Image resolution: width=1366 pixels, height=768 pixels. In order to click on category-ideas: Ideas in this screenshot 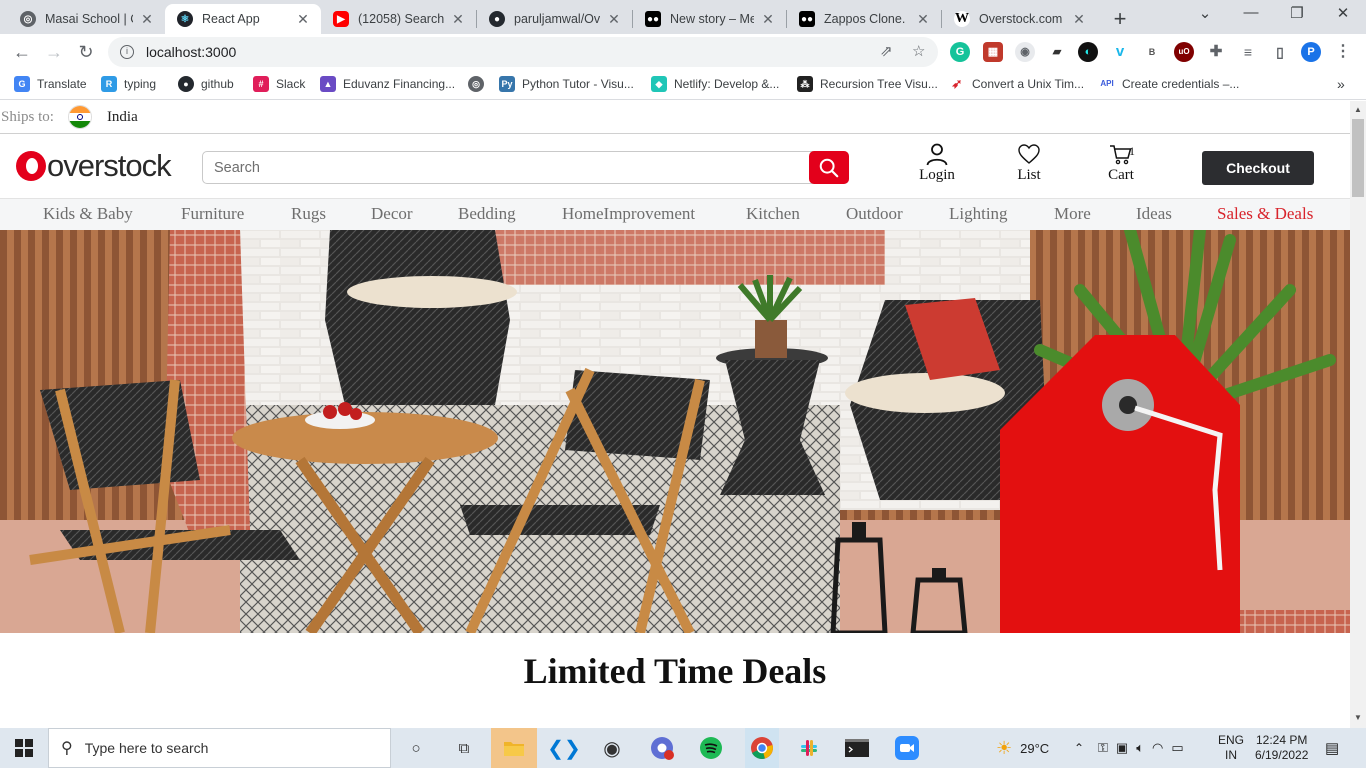, I will do `click(1154, 214)`.